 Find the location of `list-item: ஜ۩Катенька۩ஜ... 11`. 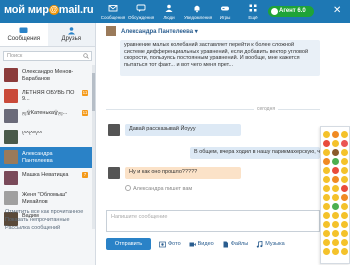

list-item: ஜ۩Катенька۩ஜ... 11 is located at coordinates (46, 116).